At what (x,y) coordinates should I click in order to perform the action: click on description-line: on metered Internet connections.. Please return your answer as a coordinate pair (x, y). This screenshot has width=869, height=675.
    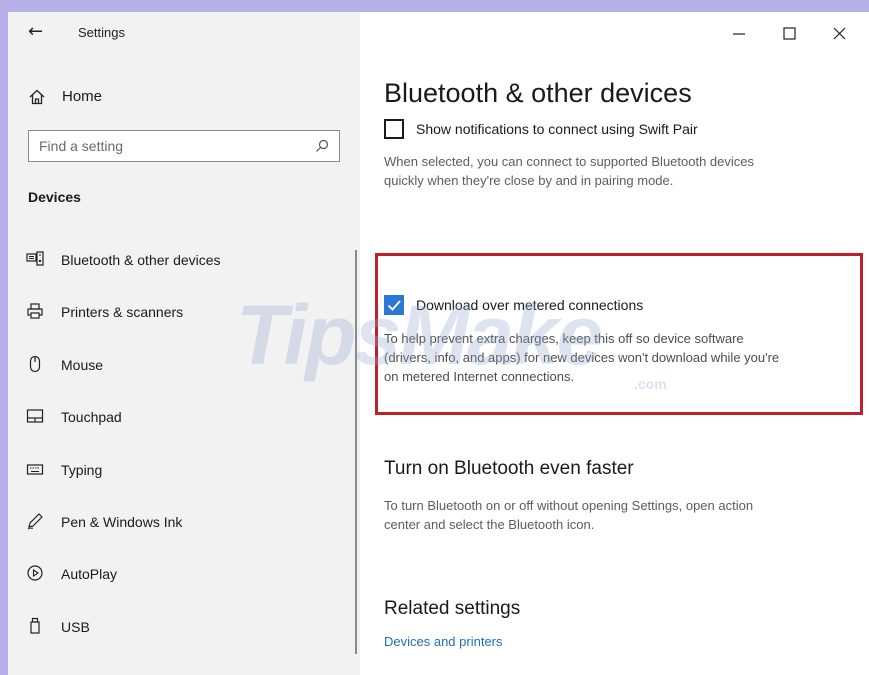
    Looking at the image, I should click on (479, 376).